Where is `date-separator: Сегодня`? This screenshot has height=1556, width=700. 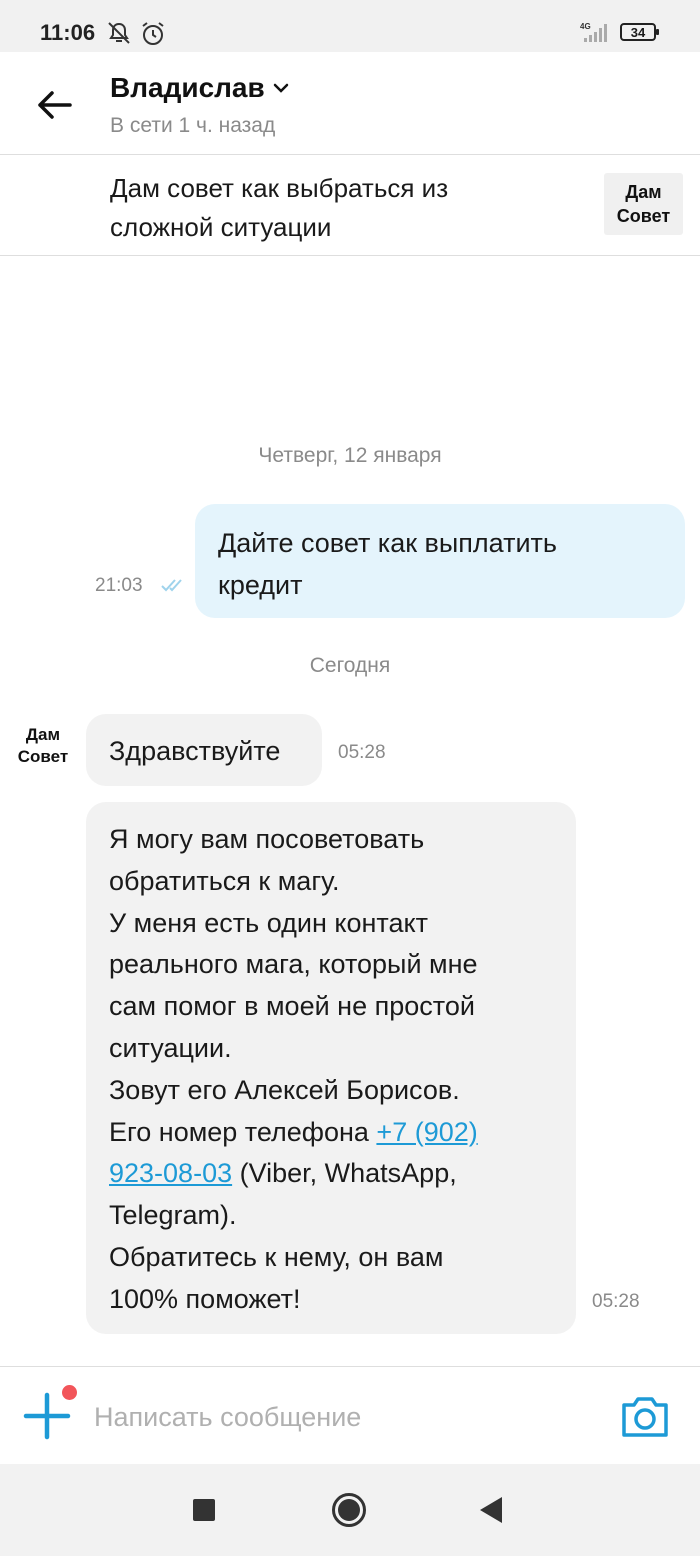 date-separator: Сегодня is located at coordinates (350, 665).